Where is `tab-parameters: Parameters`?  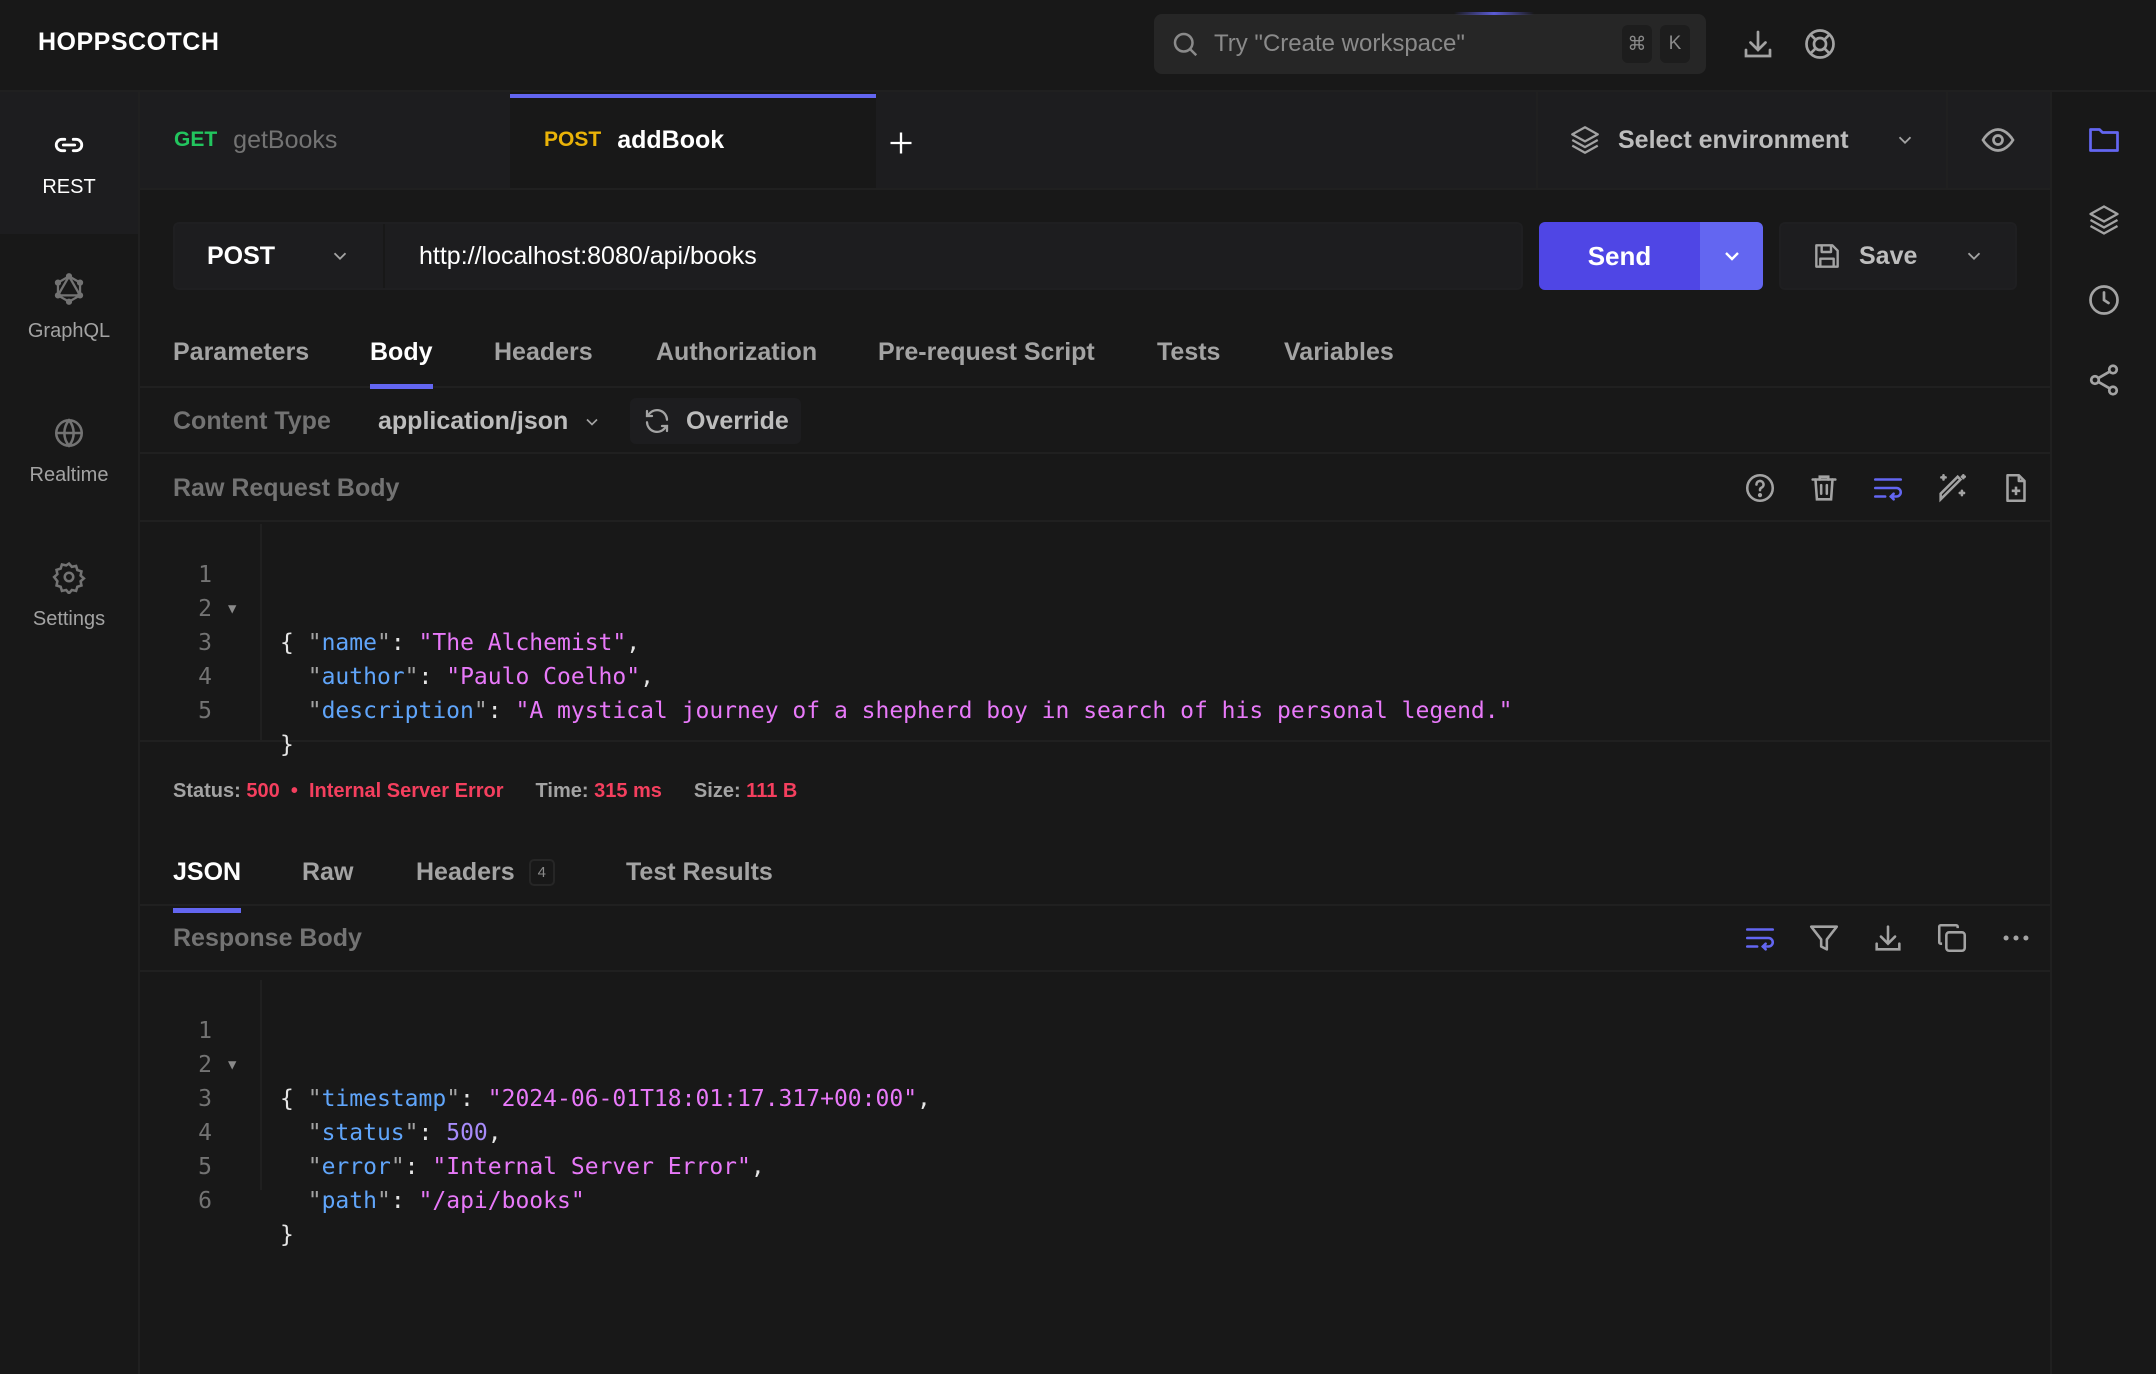 tab-parameters: Parameters is located at coordinates (241, 352).